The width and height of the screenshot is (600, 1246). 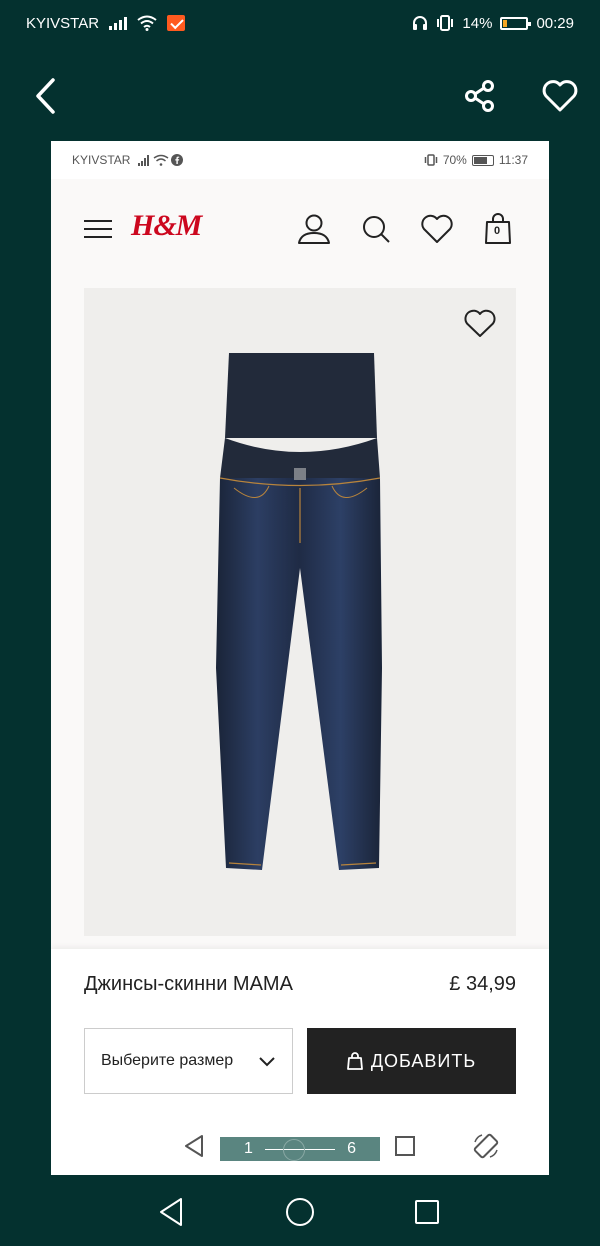 I want to click on battery-percent: 14%, so click(x=477, y=23).